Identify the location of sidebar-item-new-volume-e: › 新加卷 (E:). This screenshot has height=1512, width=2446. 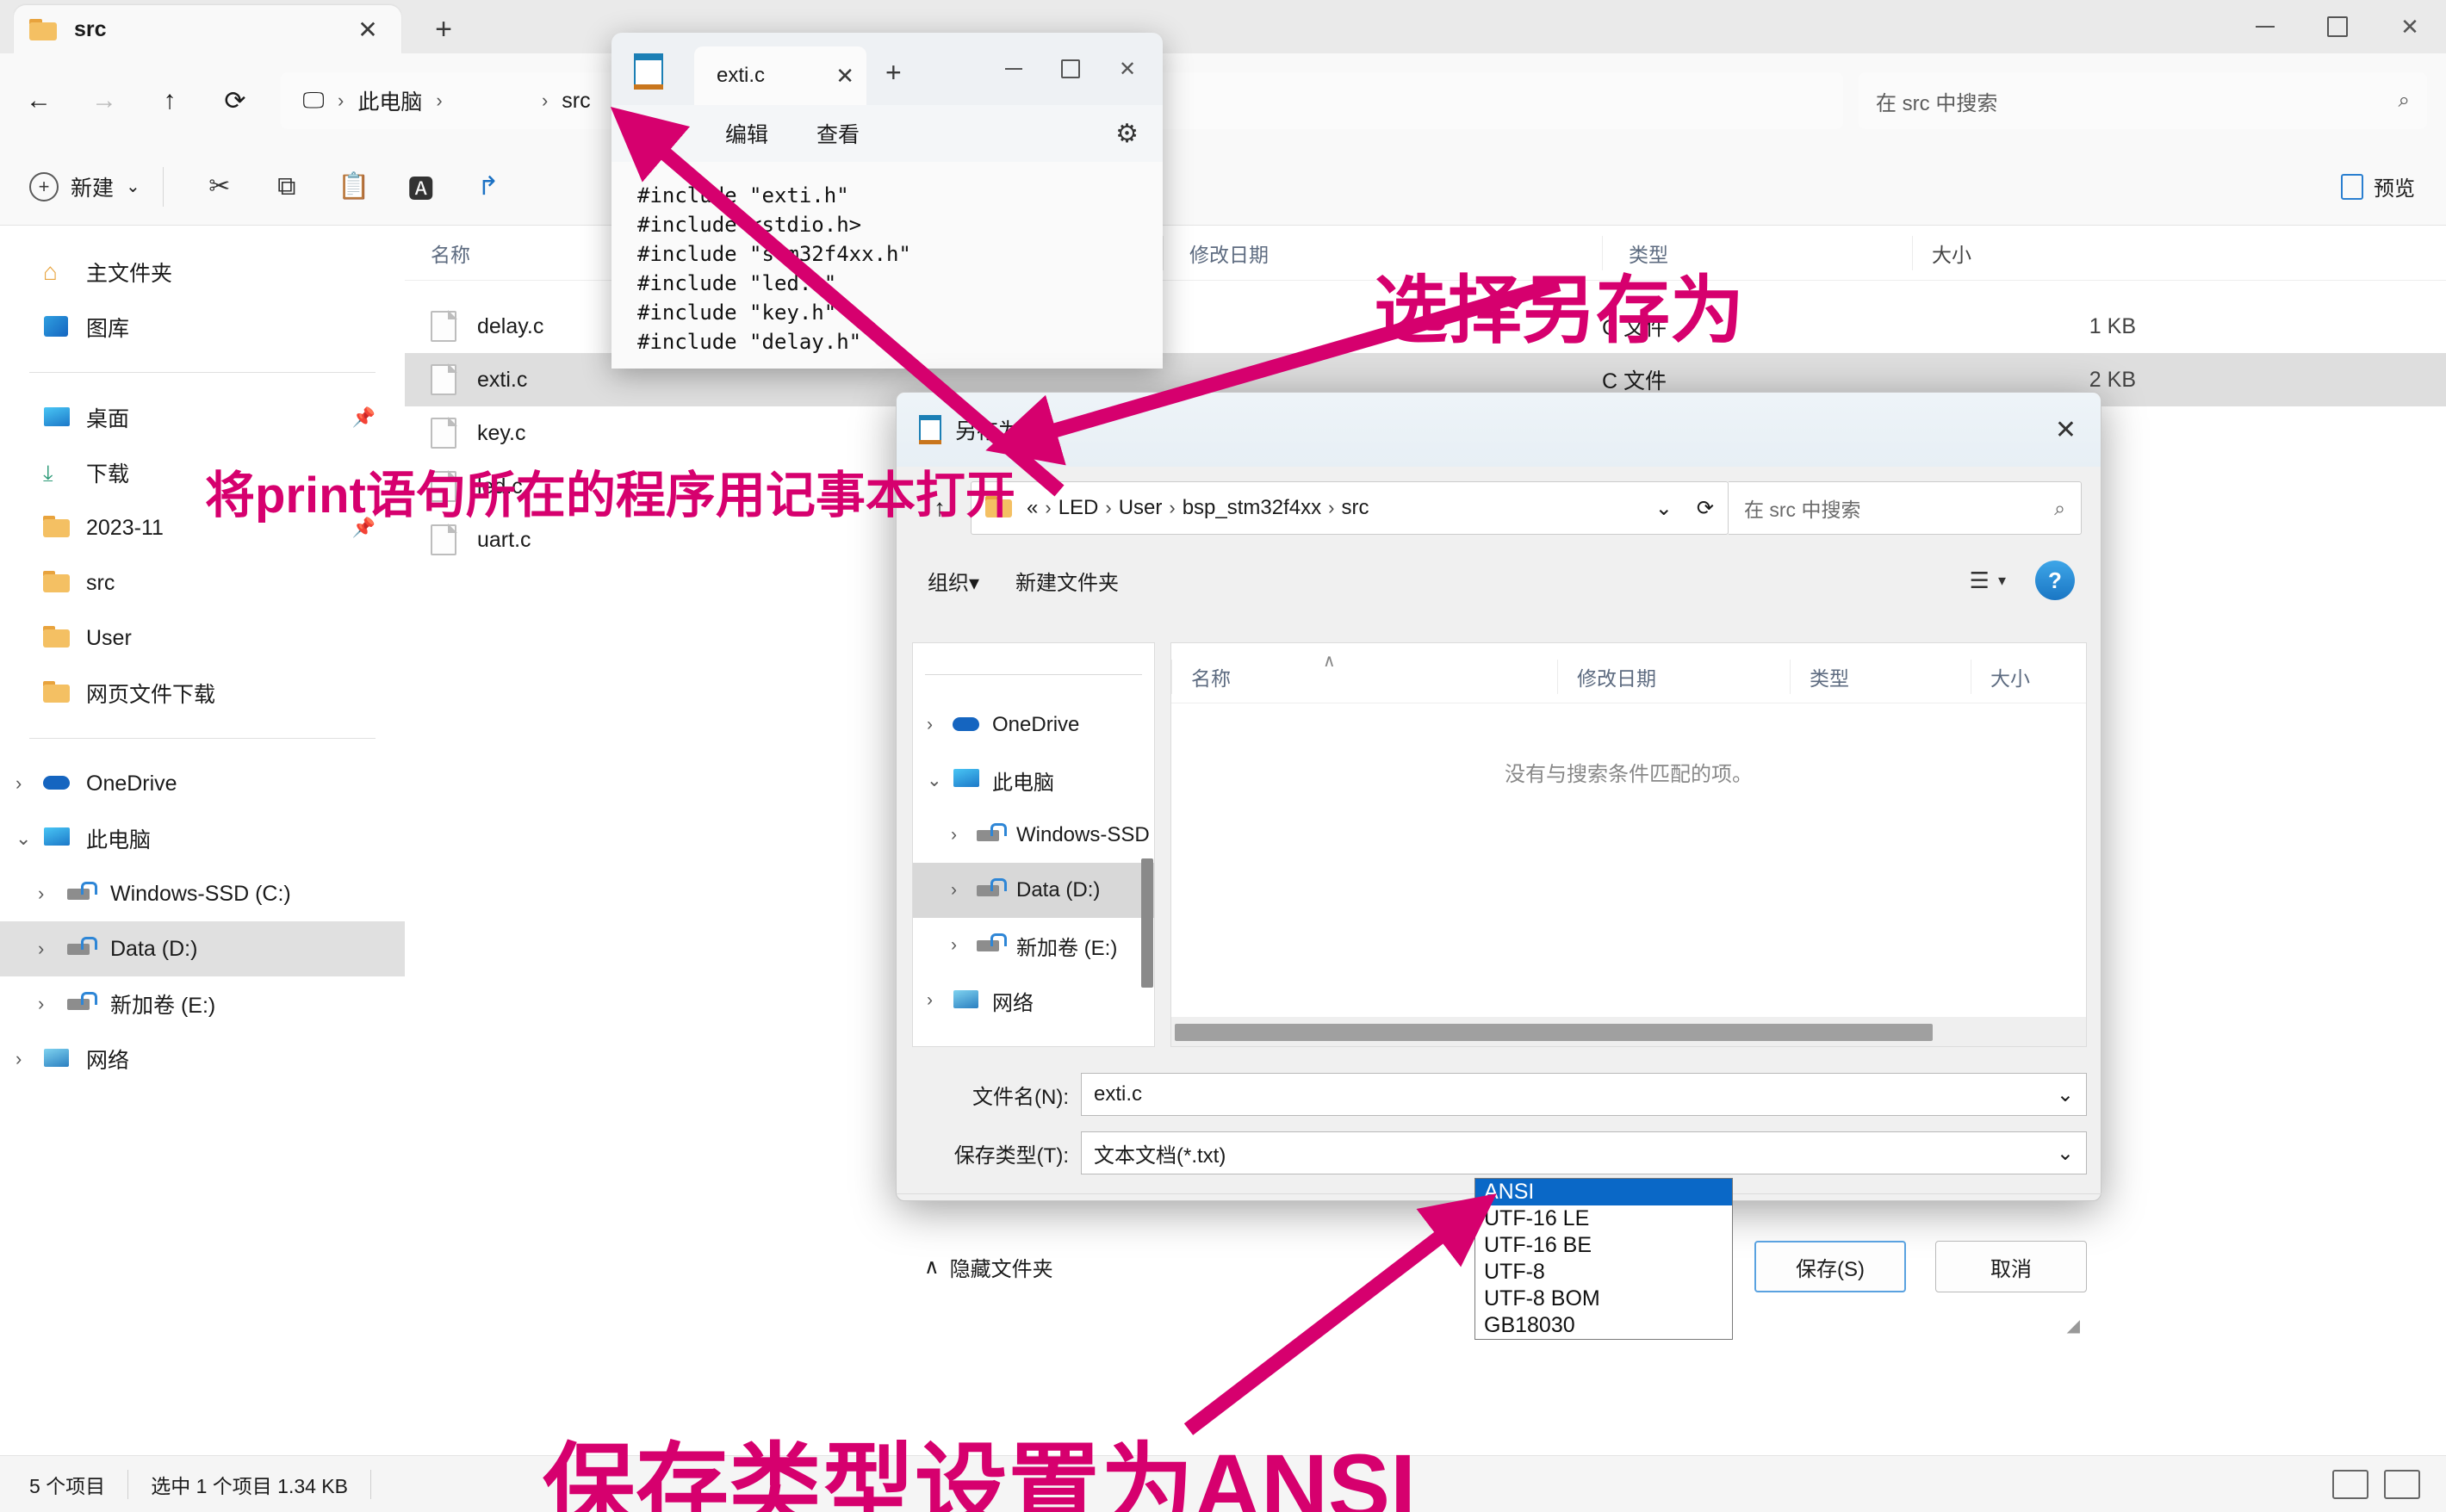
(202, 1004).